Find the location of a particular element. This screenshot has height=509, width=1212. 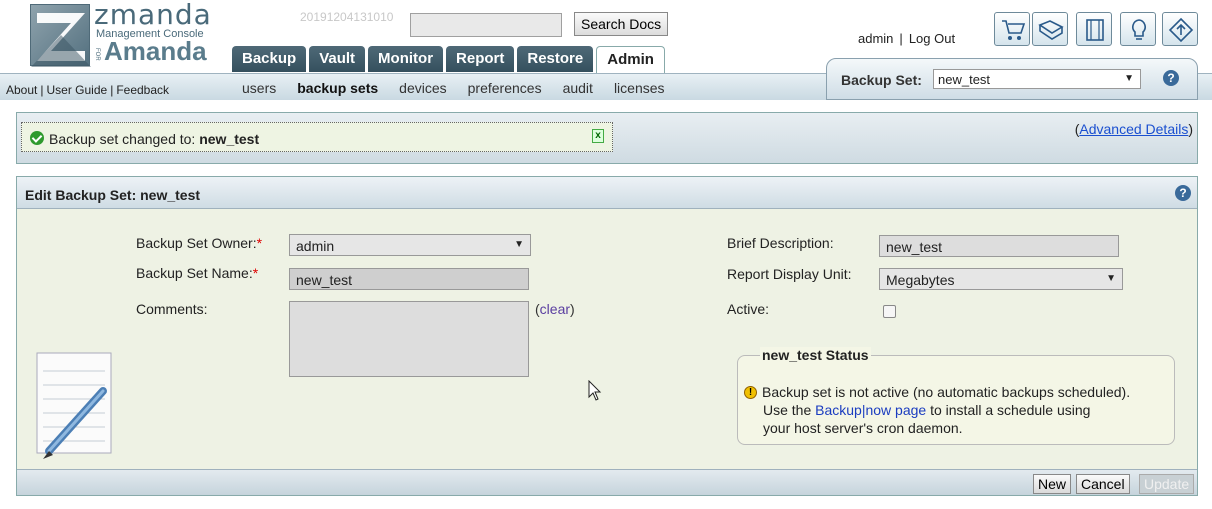

subnav-backup-sets: backup sets is located at coordinates (337, 88).